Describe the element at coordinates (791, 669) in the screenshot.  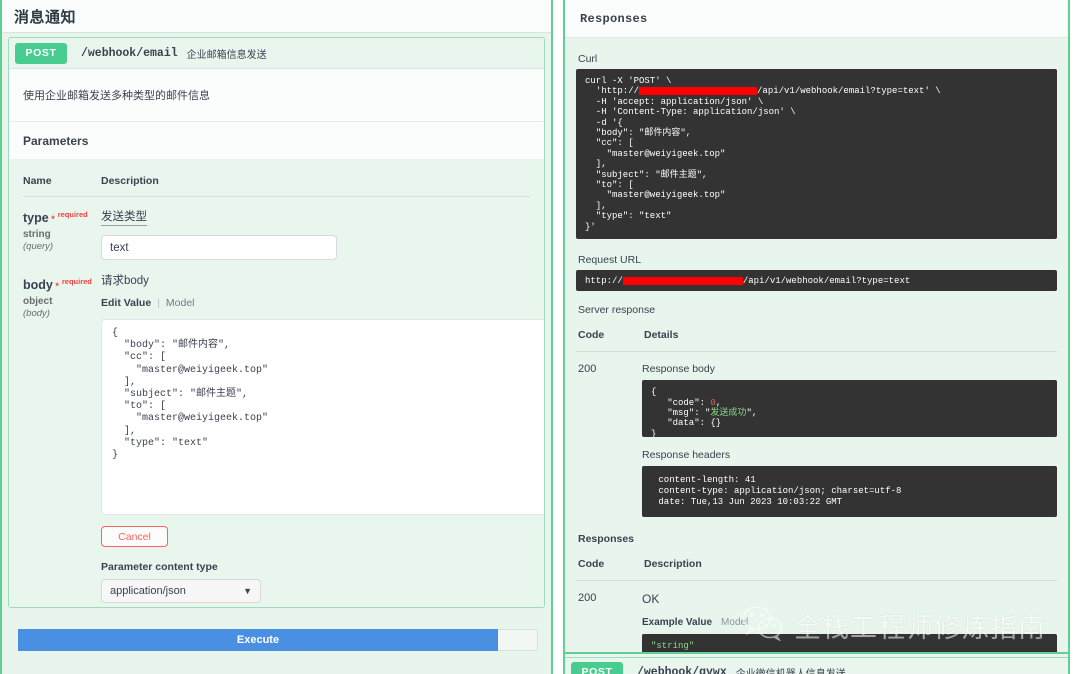
I see `operation-summary-text-qywx: 企业微信机器人信息发送` at that location.